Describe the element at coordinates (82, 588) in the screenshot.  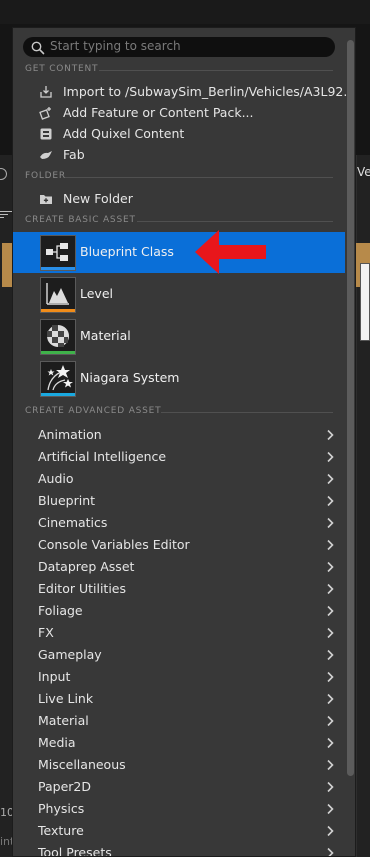
I see `submenu-item-label: Editor Utilities` at that location.